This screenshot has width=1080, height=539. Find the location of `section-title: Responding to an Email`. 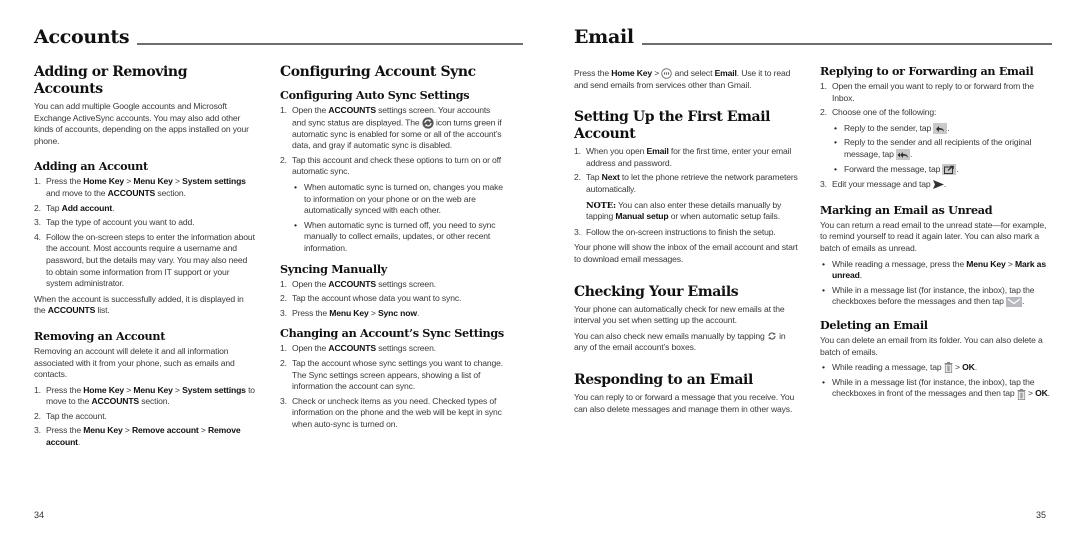

section-title: Responding to an Email is located at coordinates (663, 379).